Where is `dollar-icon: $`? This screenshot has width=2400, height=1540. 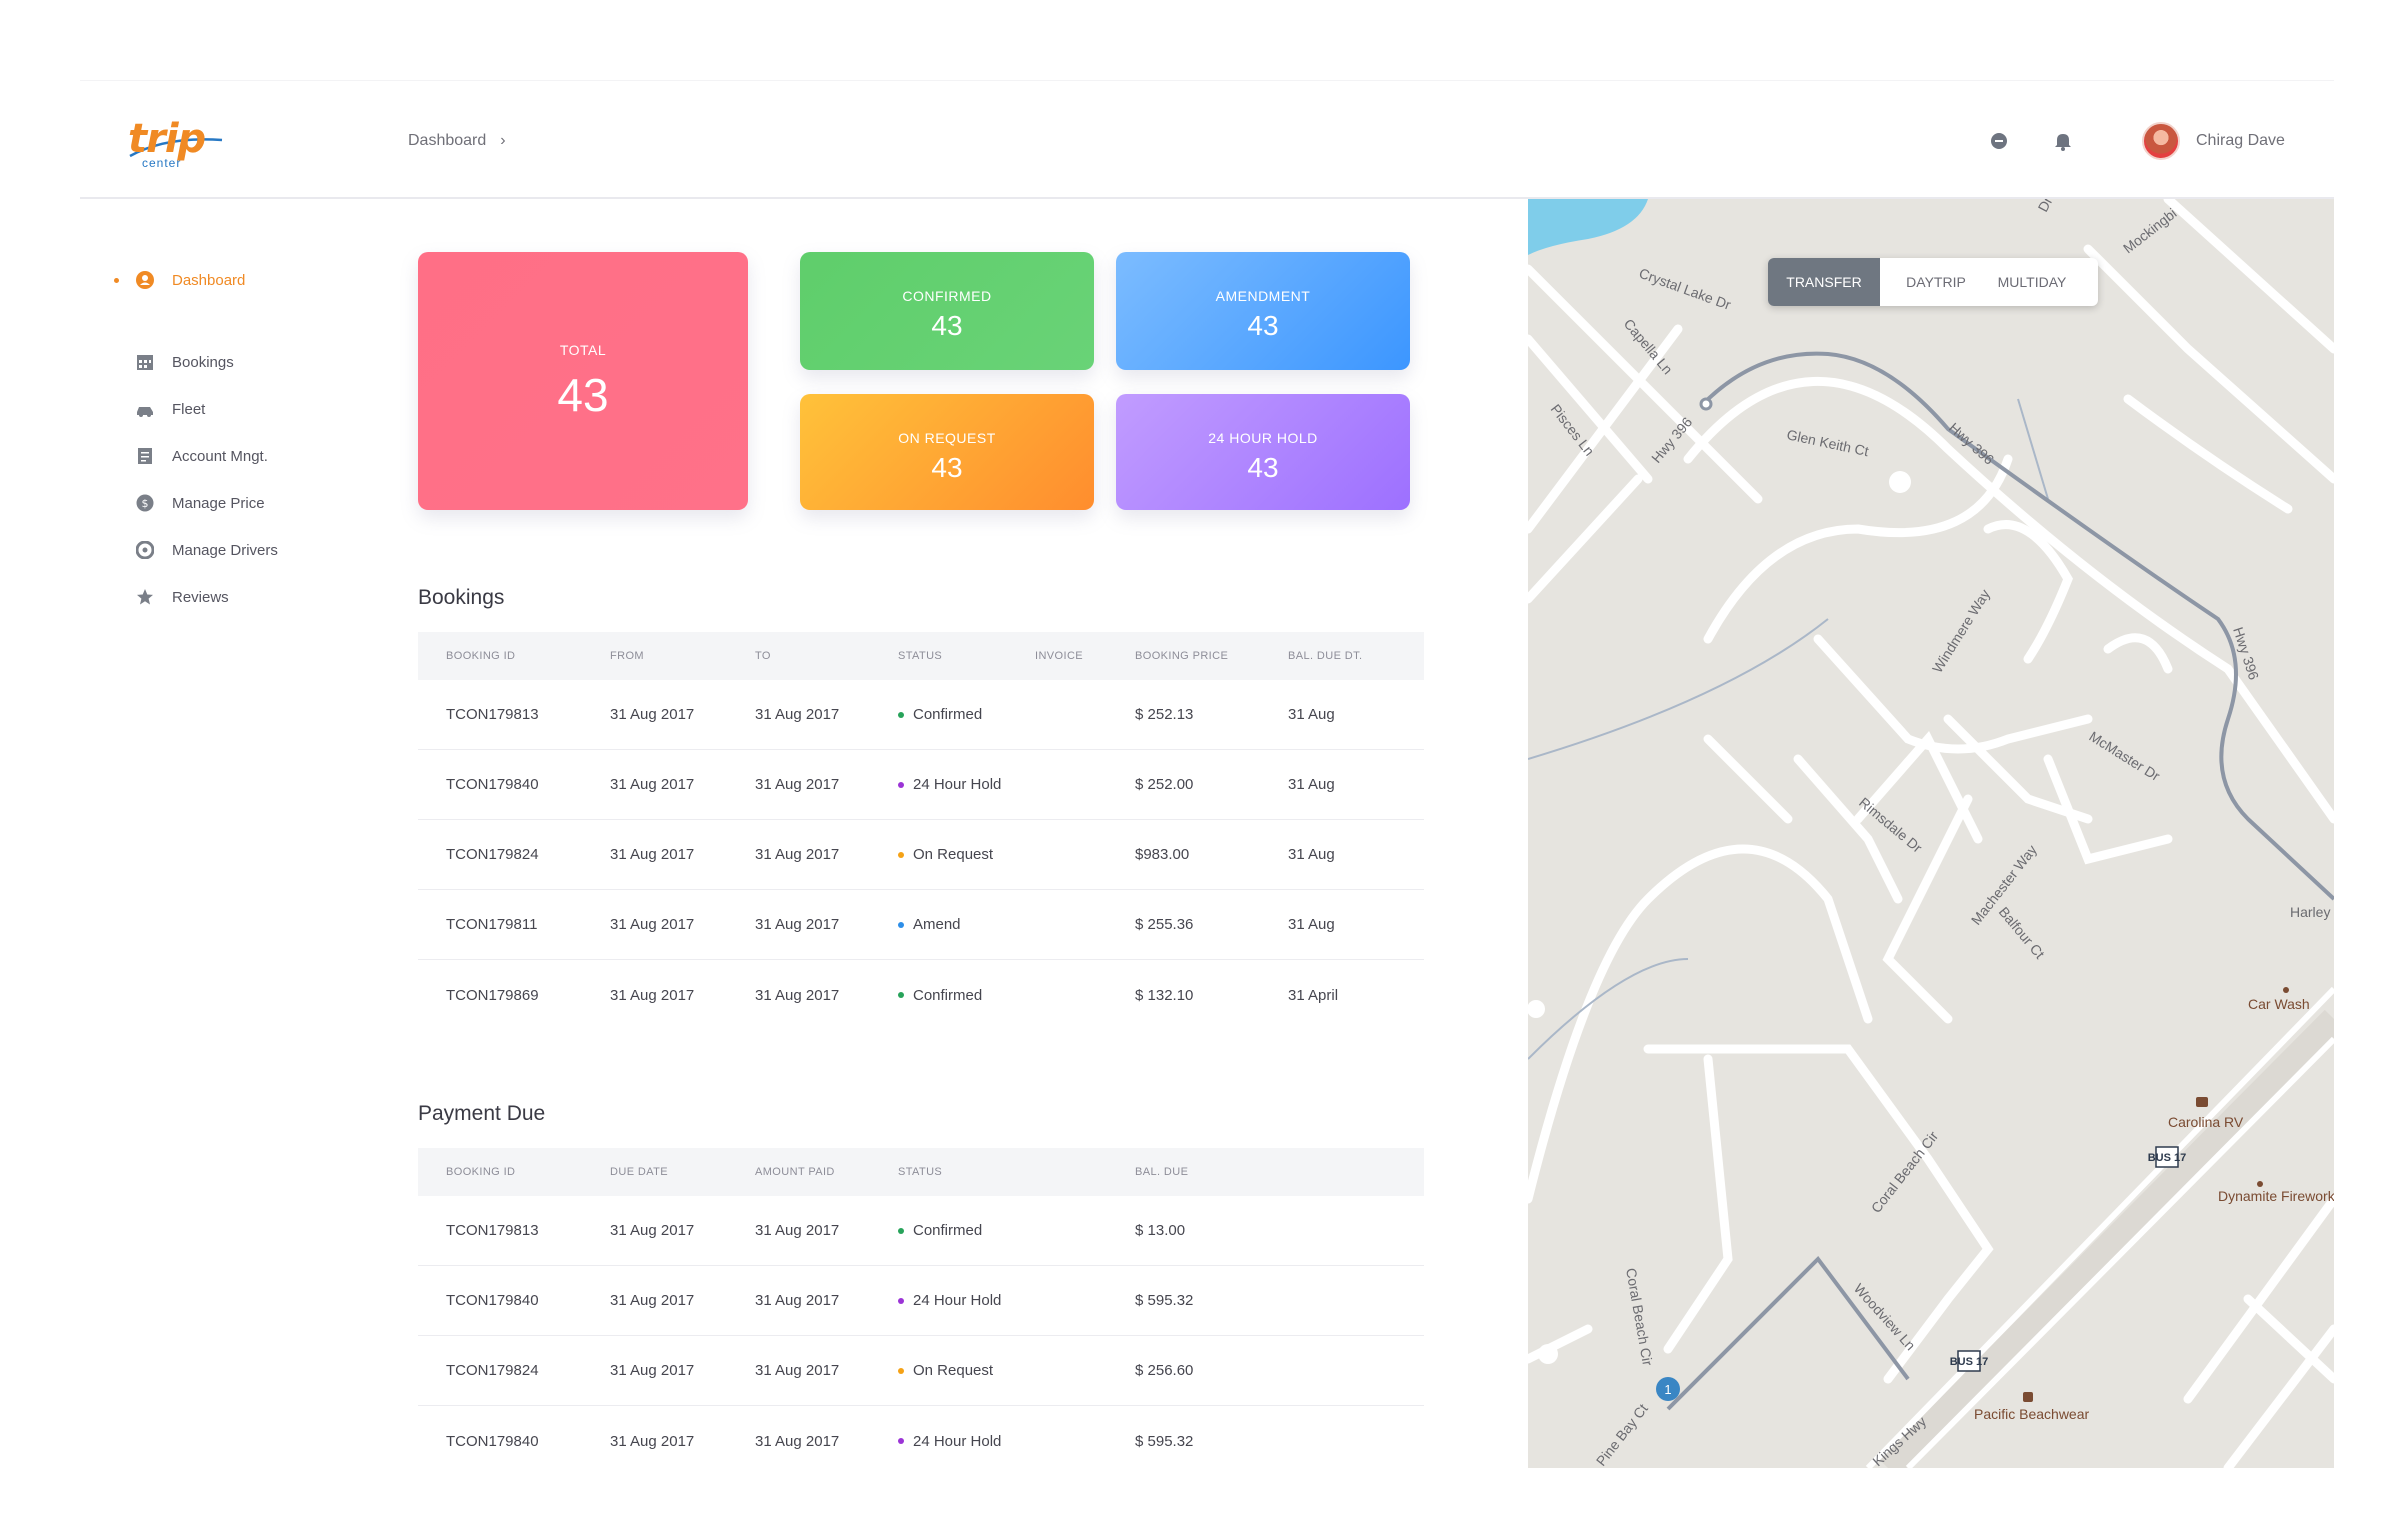 dollar-icon: $ is located at coordinates (145, 503).